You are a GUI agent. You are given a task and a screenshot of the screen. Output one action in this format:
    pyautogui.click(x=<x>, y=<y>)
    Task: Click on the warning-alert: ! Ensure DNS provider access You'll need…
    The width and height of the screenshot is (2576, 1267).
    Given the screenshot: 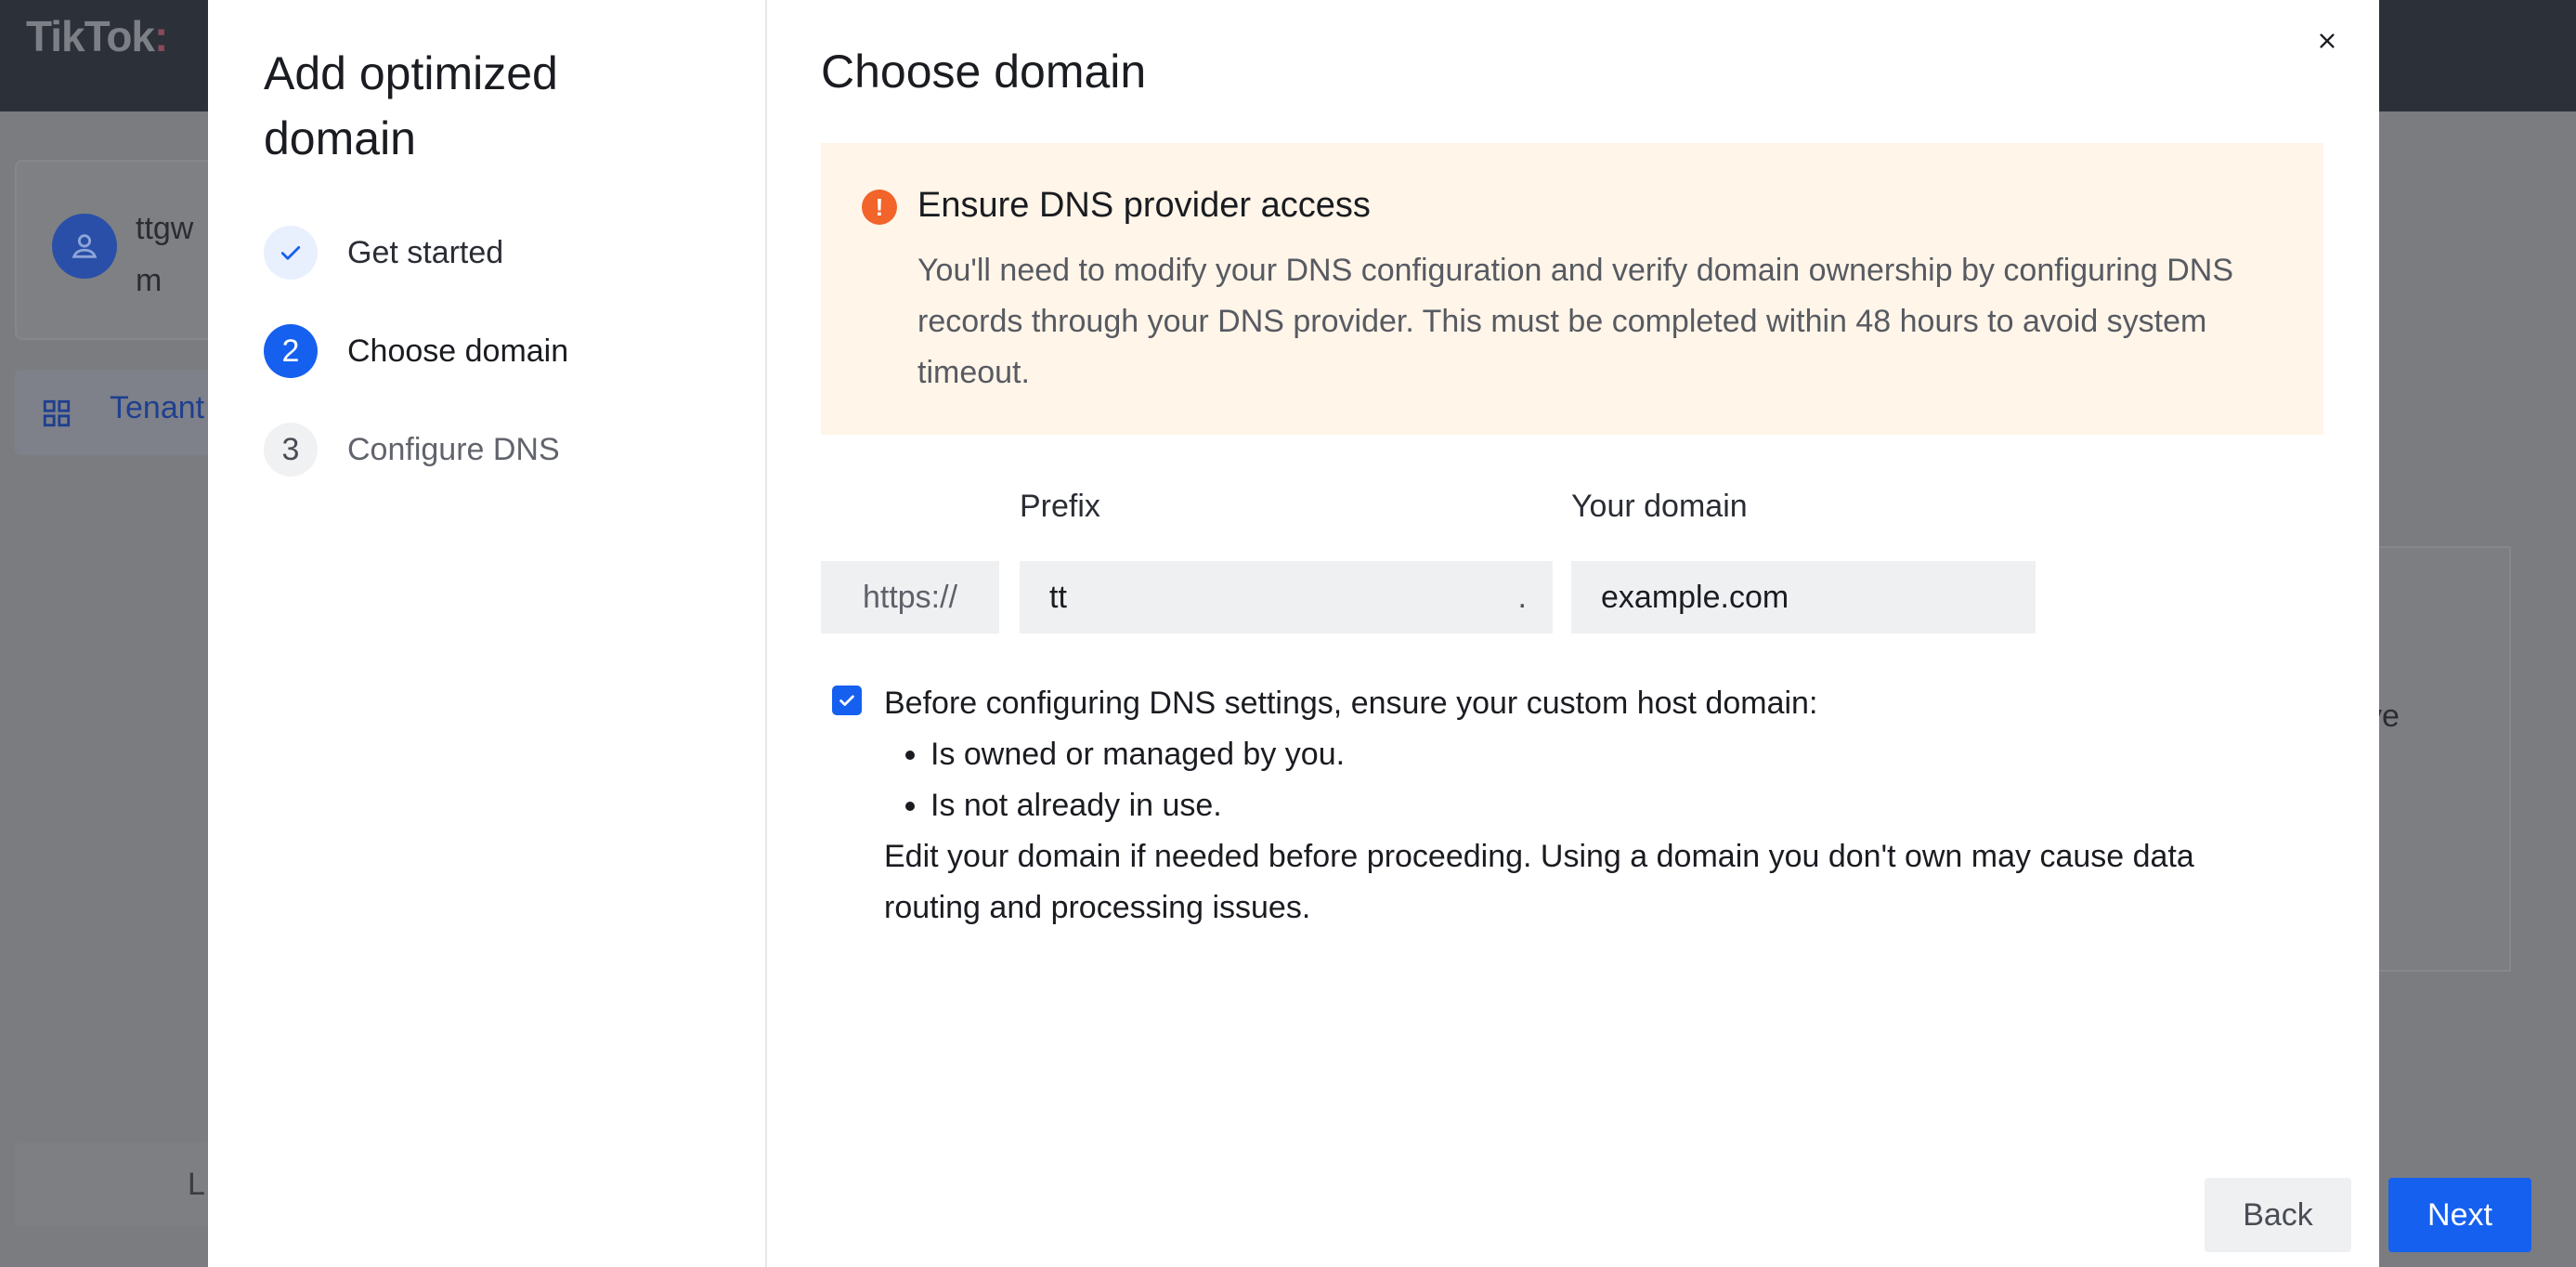 What is the action you would take?
    pyautogui.click(x=1572, y=289)
    